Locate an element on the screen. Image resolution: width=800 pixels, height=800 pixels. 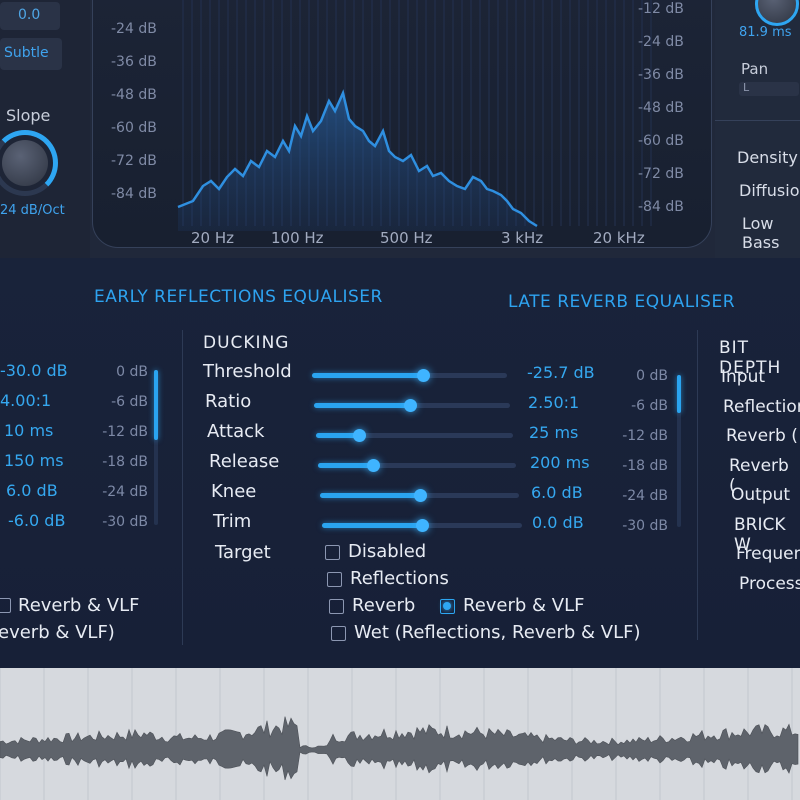
divider-left is located at coordinates (182, 487).